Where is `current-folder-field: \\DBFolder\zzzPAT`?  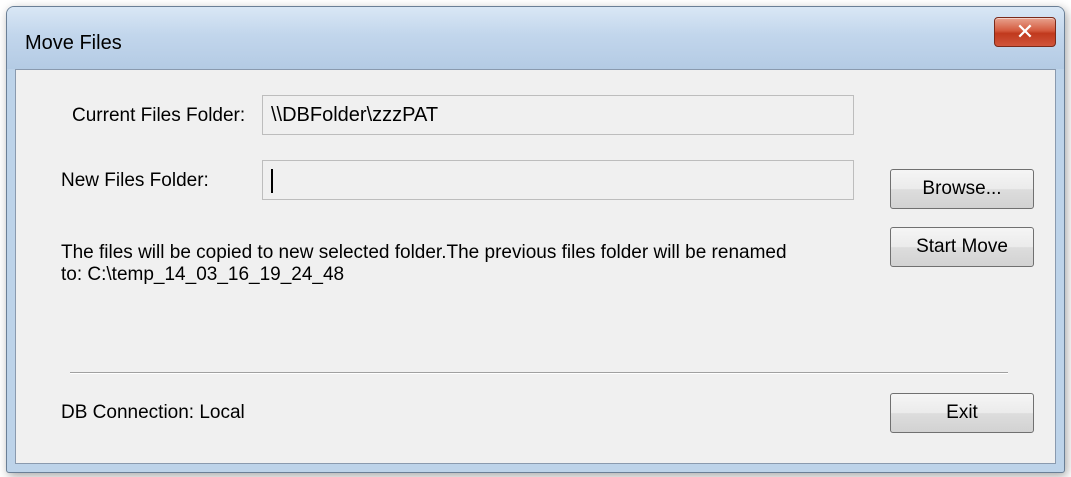
current-folder-field: \\DBFolder\zzzPAT is located at coordinates (558, 115).